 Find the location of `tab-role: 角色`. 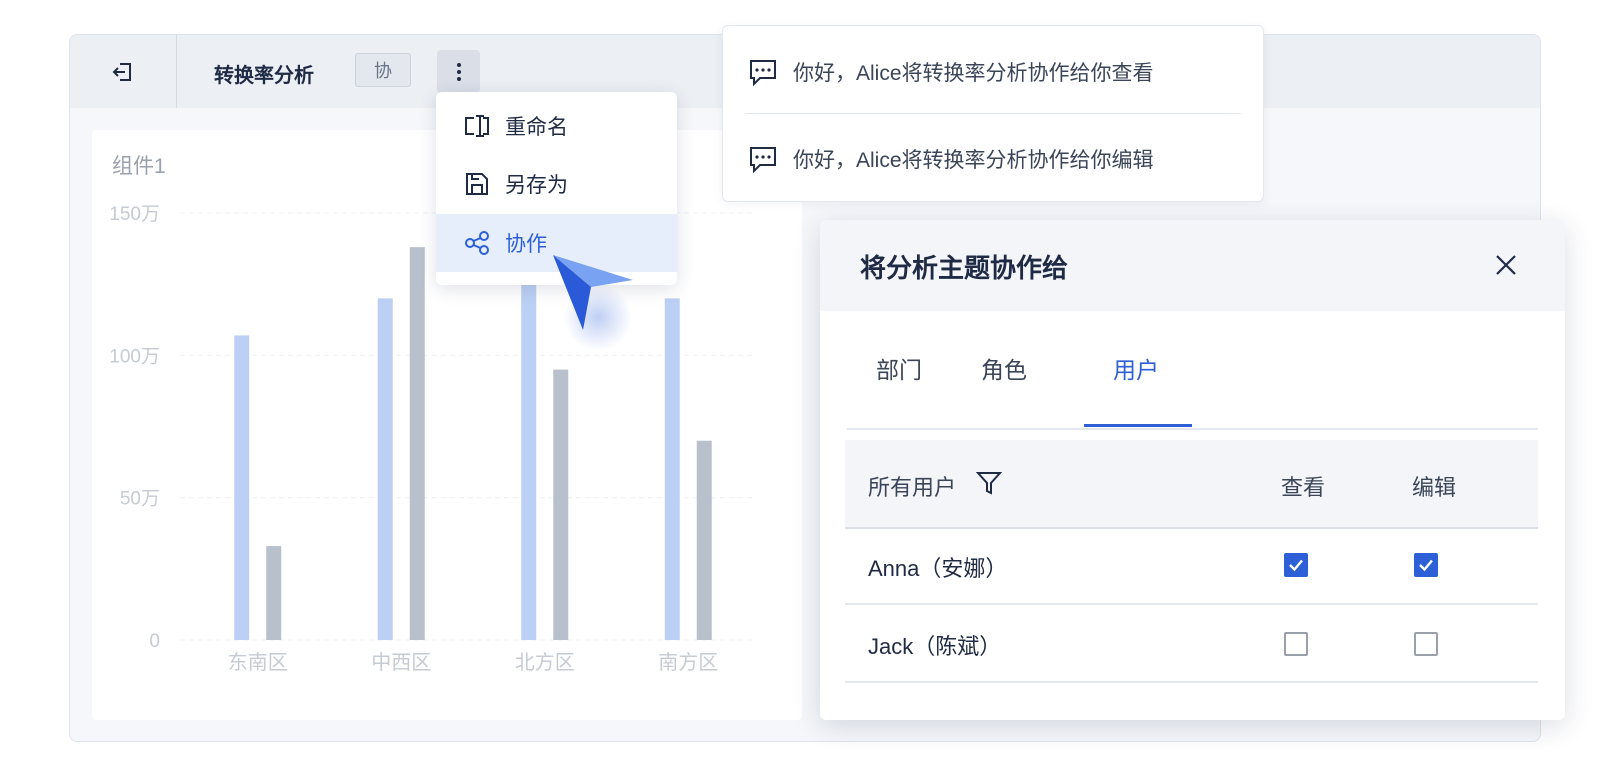

tab-role: 角色 is located at coordinates (1004, 368).